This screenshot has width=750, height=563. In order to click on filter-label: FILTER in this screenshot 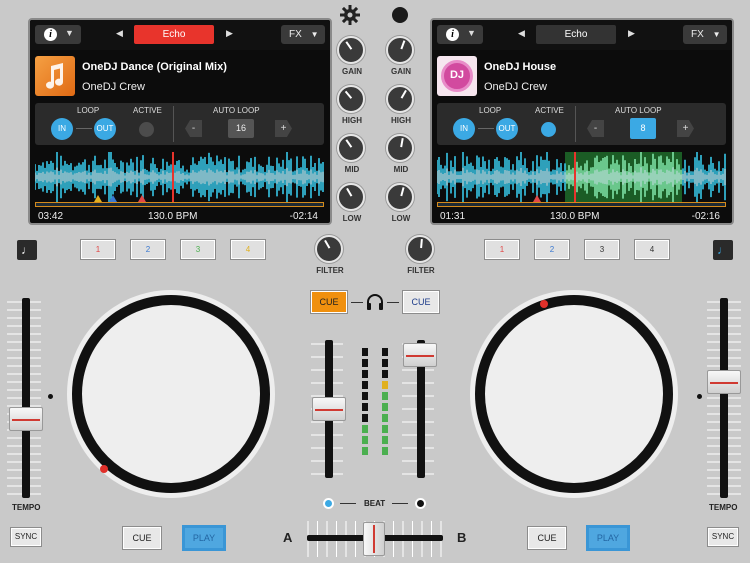, I will do `click(330, 270)`.